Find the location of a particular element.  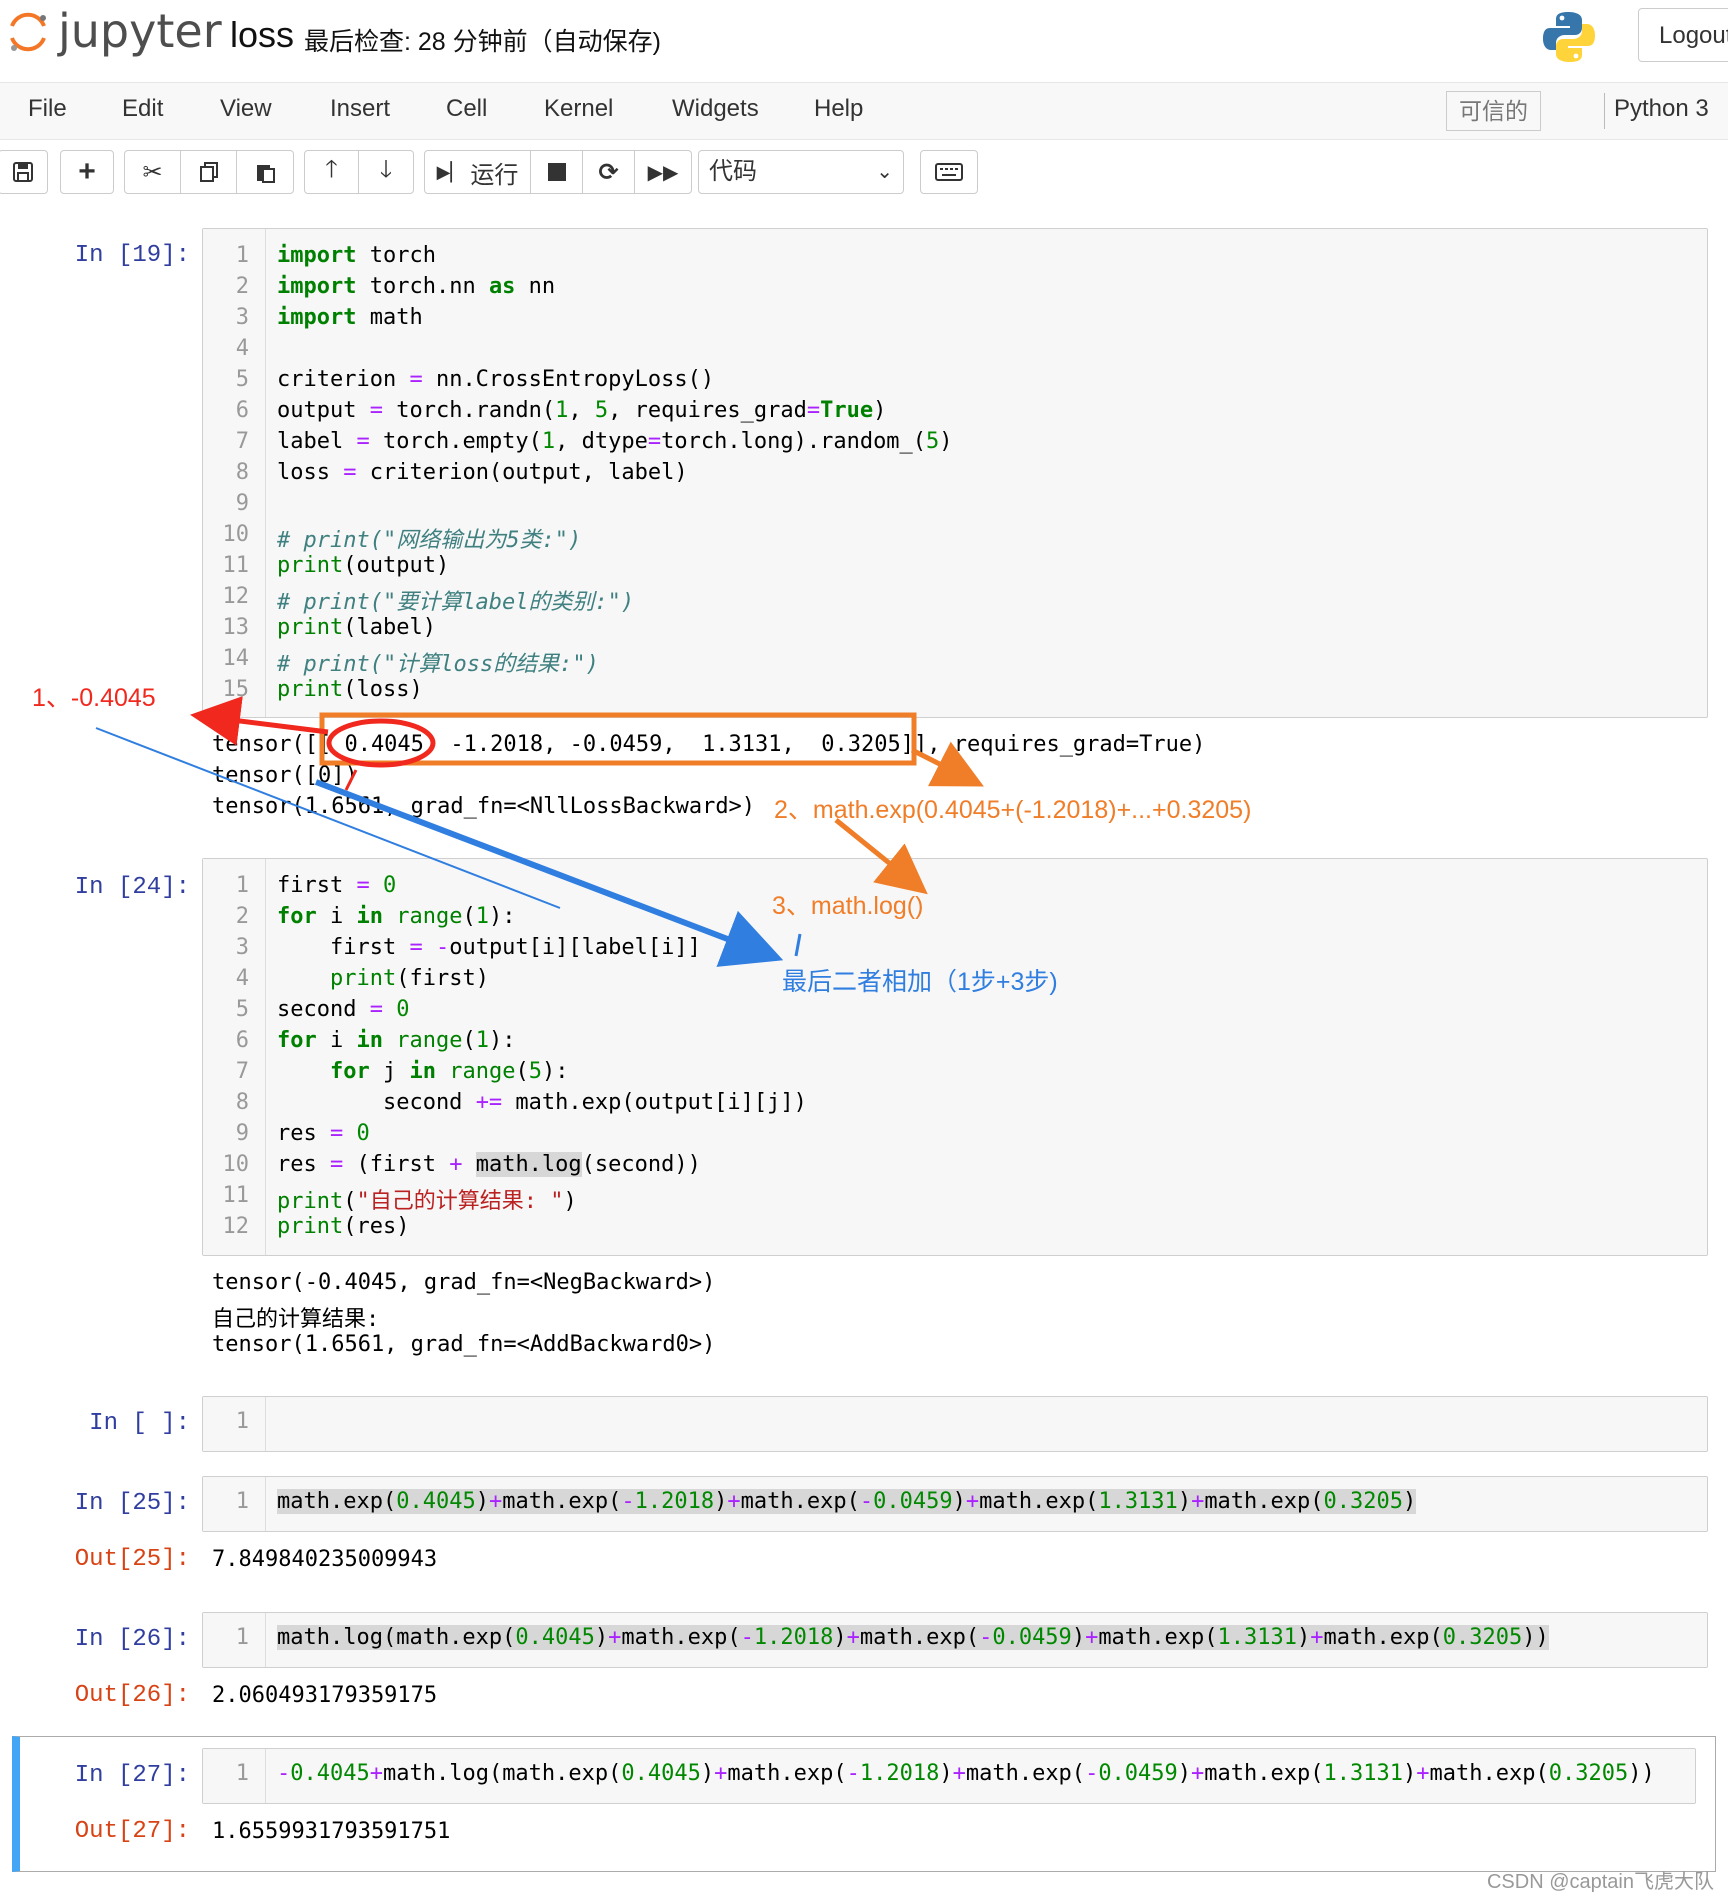

menu-insert: Insert is located at coordinates (360, 109).